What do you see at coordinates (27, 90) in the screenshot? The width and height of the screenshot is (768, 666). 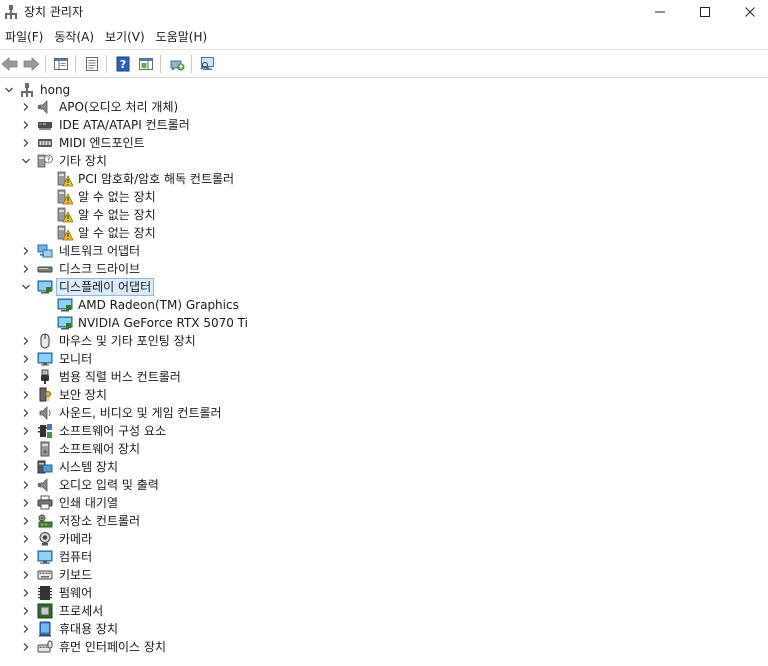 I see `computer-root-icon` at bounding box center [27, 90].